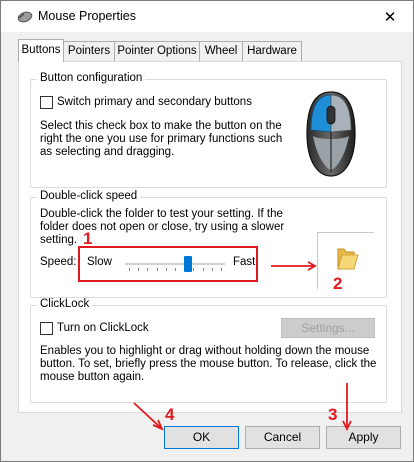  I want to click on switch-buttons-label: Switch primary and secondary buttons, so click(154, 102).